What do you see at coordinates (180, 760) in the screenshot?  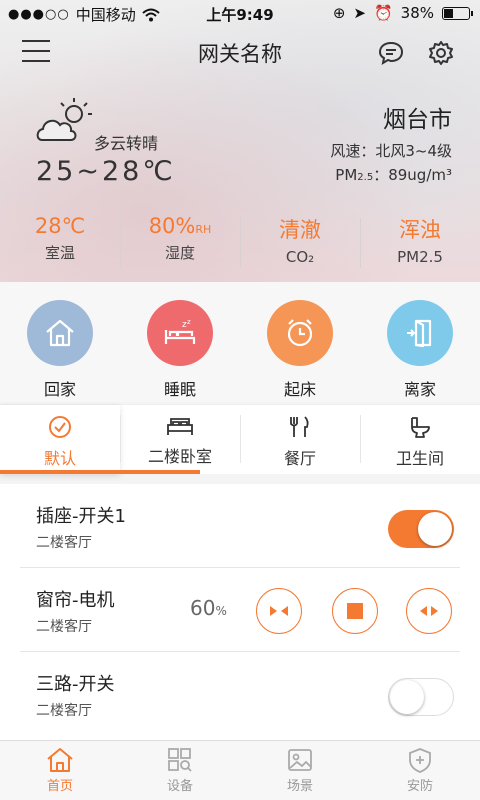 I see `device-grid-icon` at bounding box center [180, 760].